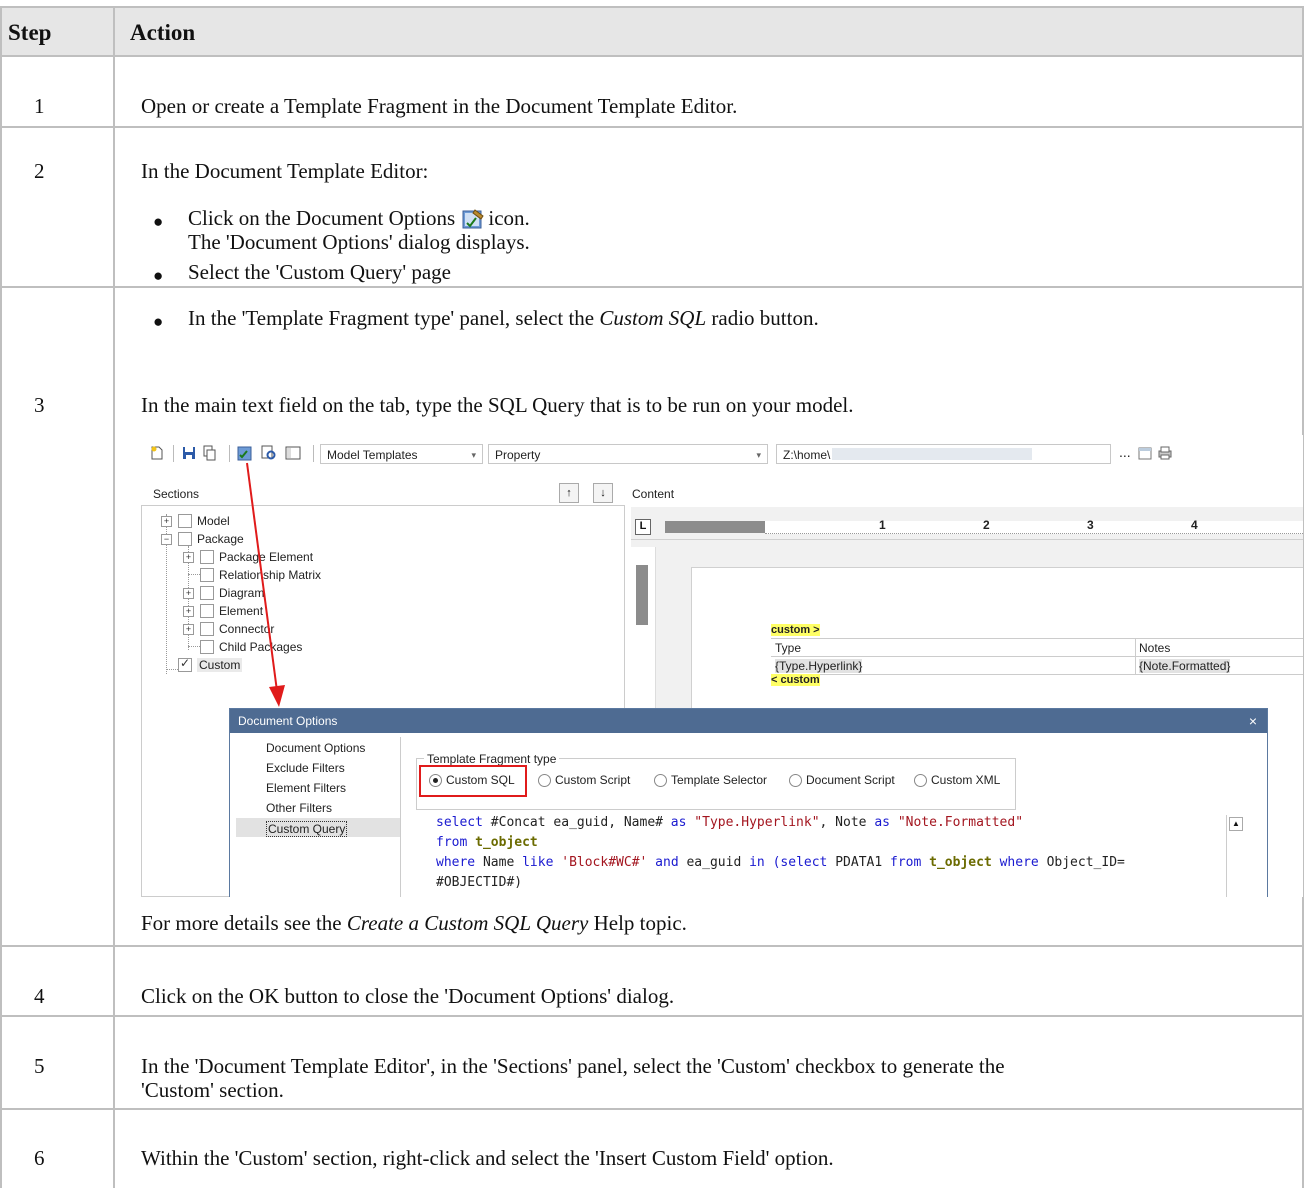  Describe the element at coordinates (307, 829) in the screenshot. I see `nav-custom-query: Custom Query` at that location.